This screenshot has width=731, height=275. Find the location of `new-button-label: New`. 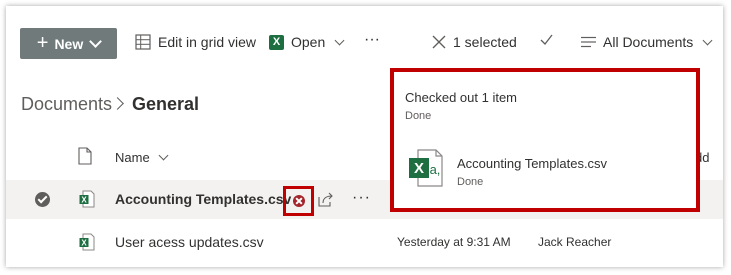

new-button-label: New is located at coordinates (69, 43).